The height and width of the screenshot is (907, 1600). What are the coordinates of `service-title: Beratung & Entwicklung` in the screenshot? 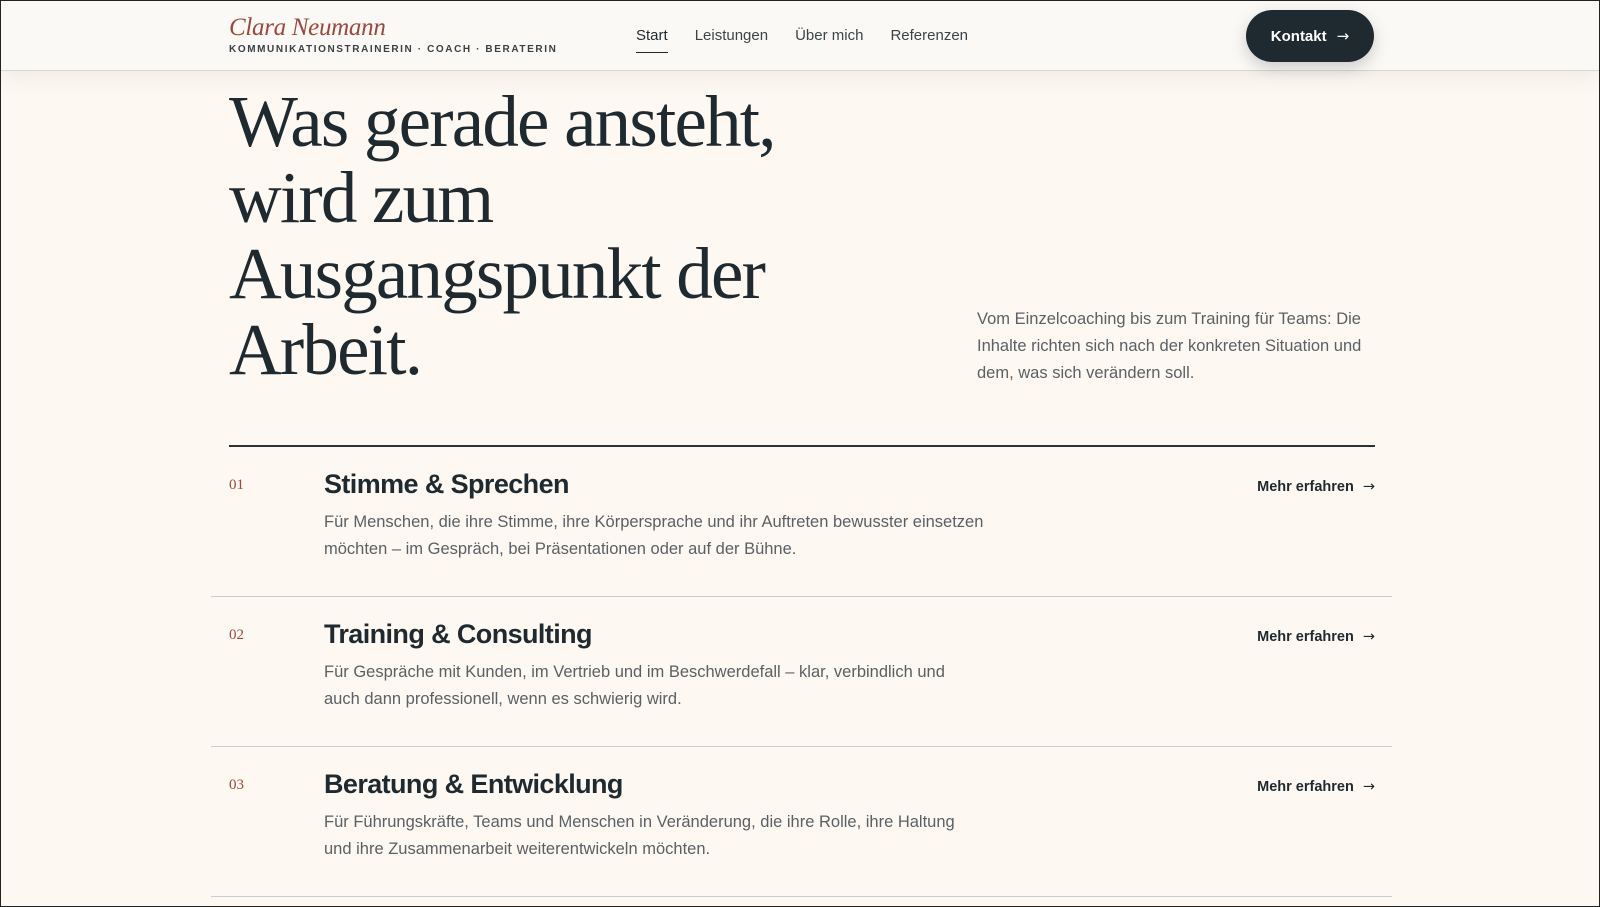 It's located at (473, 784).